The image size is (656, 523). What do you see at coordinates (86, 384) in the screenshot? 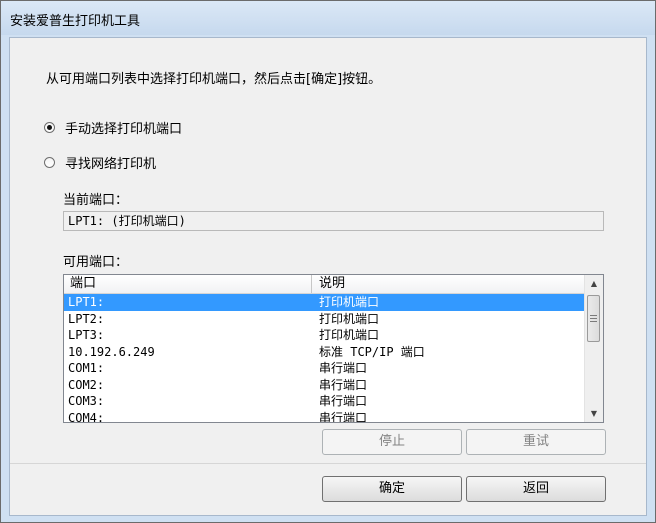
I see `port-cell: COM2:` at bounding box center [86, 384].